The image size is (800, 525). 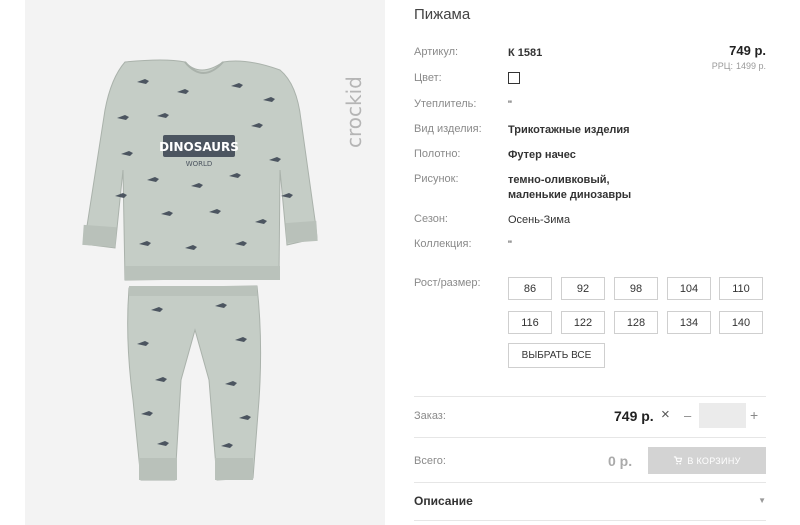 I want to click on quantity-input, so click(x=722, y=415).